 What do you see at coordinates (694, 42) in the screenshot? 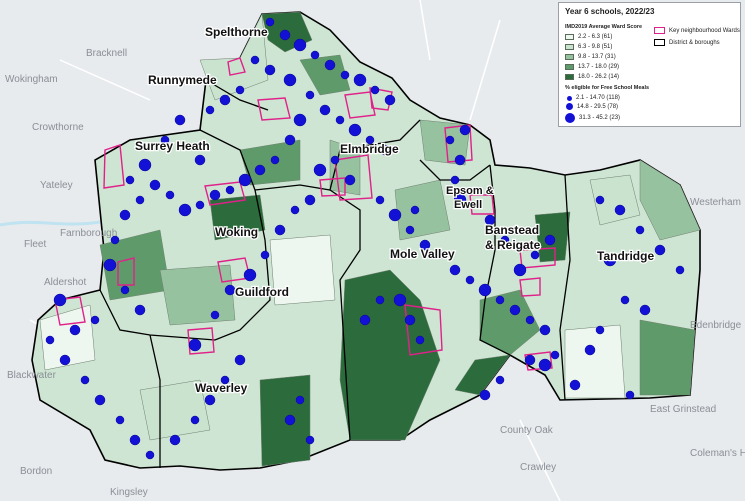
I see `district-label: District & boroughs` at bounding box center [694, 42].